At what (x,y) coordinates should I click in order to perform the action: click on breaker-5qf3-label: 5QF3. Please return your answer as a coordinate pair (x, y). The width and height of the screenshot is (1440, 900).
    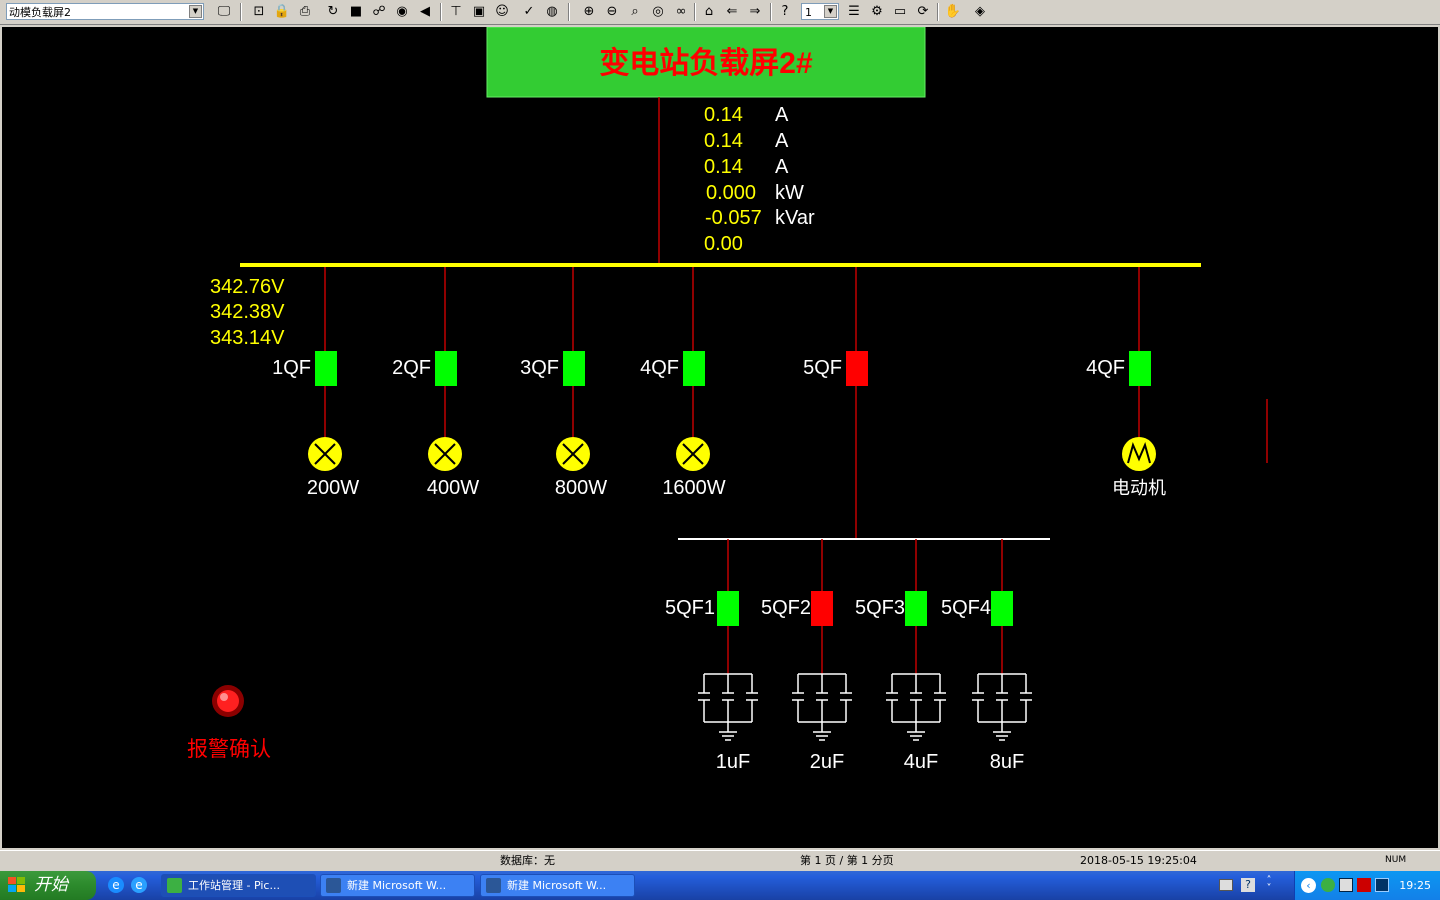
    Looking at the image, I should click on (880, 608).